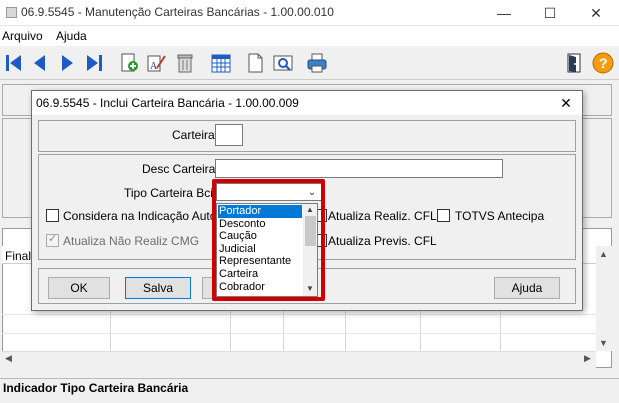  I want to click on atualiza-previs-cfl-label: Atualiza Previs. CFL, so click(382, 241).